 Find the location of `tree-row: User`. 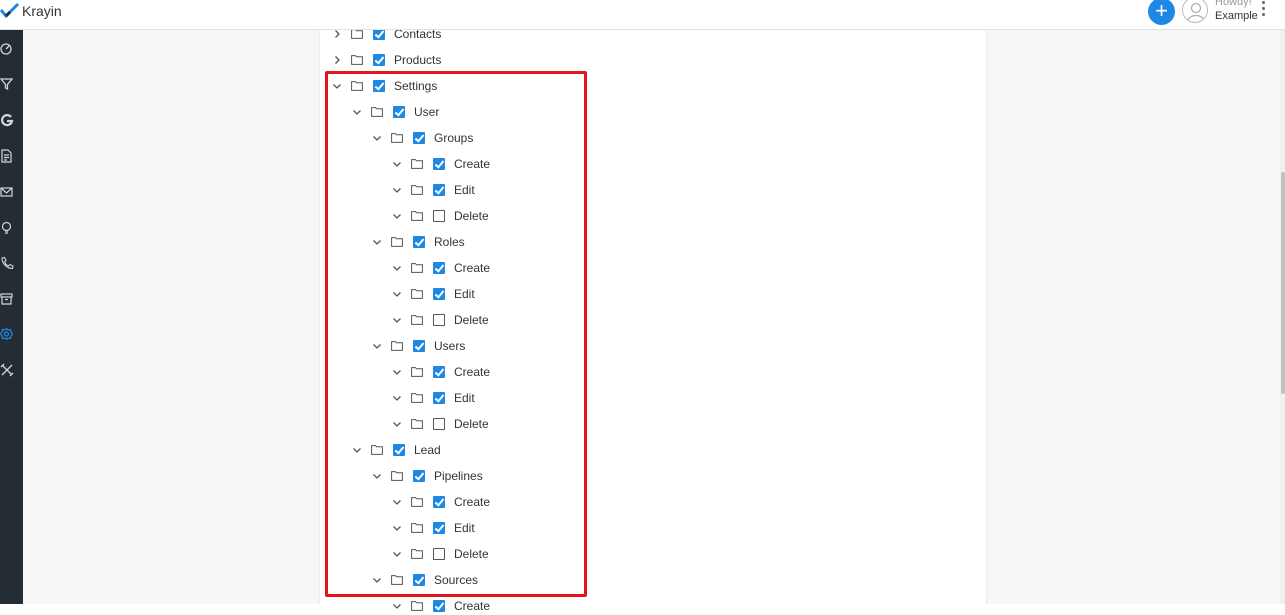

tree-row: User is located at coordinates (395, 112).